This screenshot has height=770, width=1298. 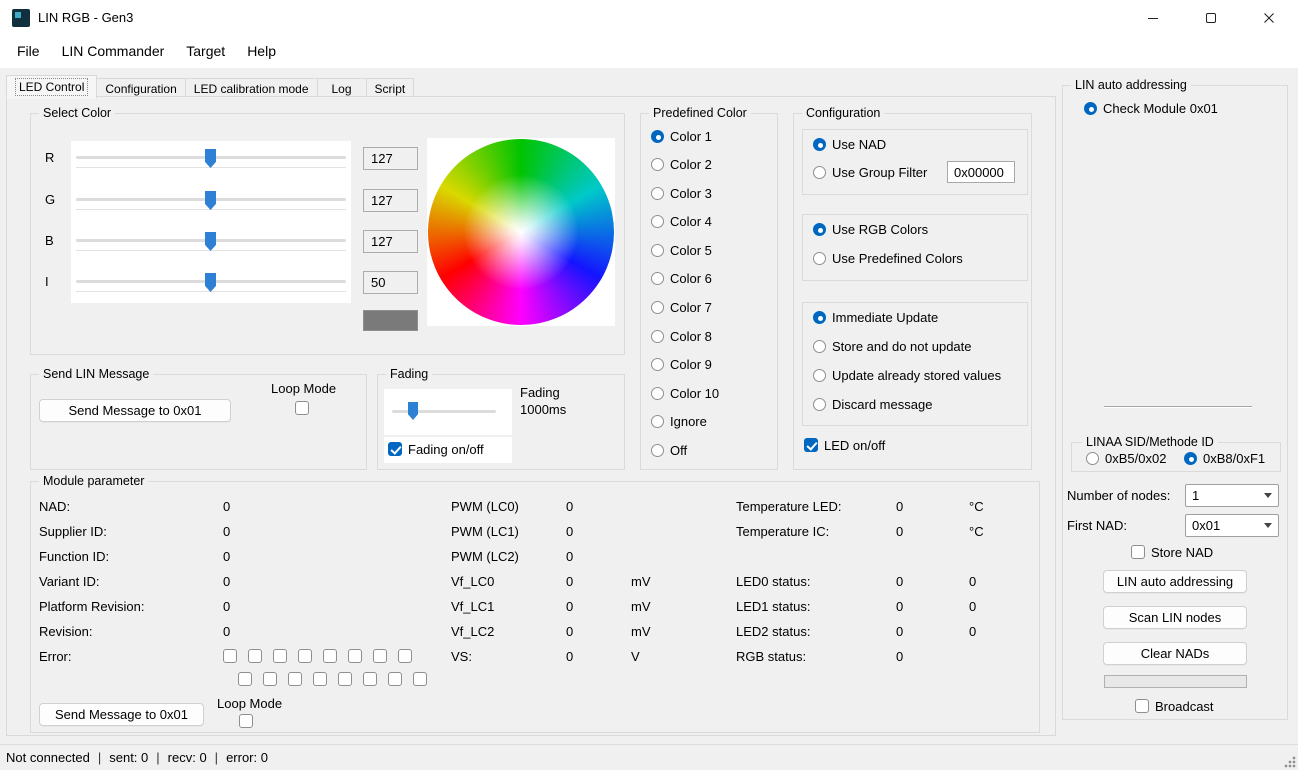 I want to click on discard-message-option: Discard message, so click(x=907, y=404).